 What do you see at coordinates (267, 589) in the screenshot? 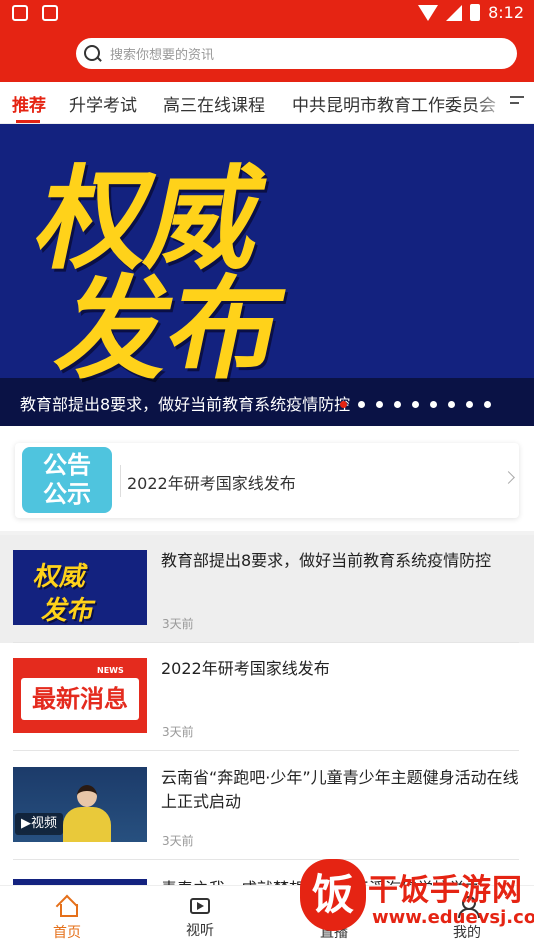
I see `news-item: 权威 发布 教育部提出8要求，做好当前教育系统疫情防控 3天前` at bounding box center [267, 589].